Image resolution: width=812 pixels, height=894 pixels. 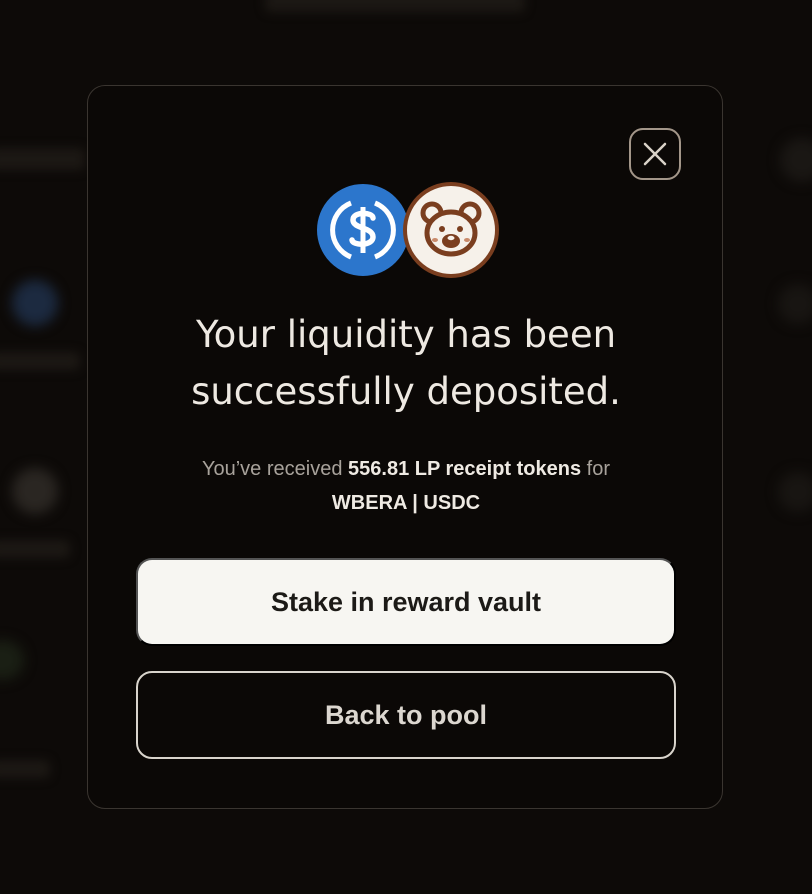 What do you see at coordinates (598, 469) in the screenshot?
I see `received-suffix: for` at bounding box center [598, 469].